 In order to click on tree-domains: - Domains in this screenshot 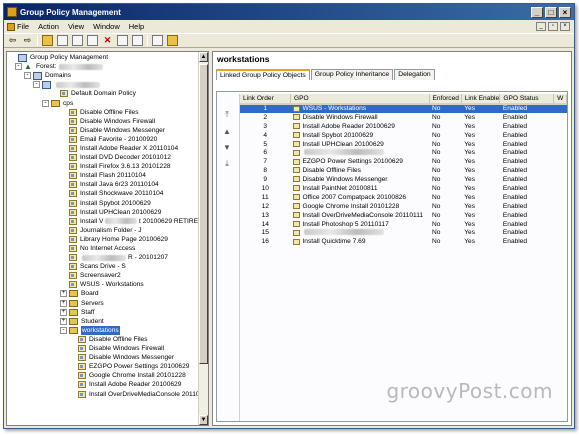, I will do `click(102, 75)`.